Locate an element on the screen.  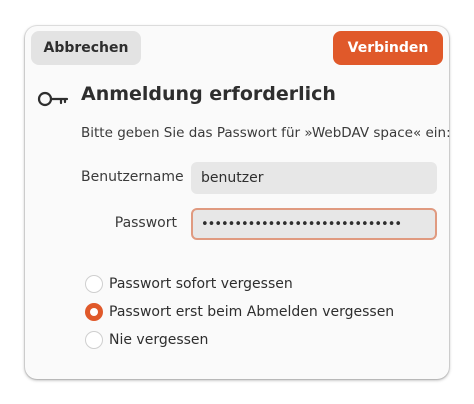
username-field: benutzer is located at coordinates (314, 178).